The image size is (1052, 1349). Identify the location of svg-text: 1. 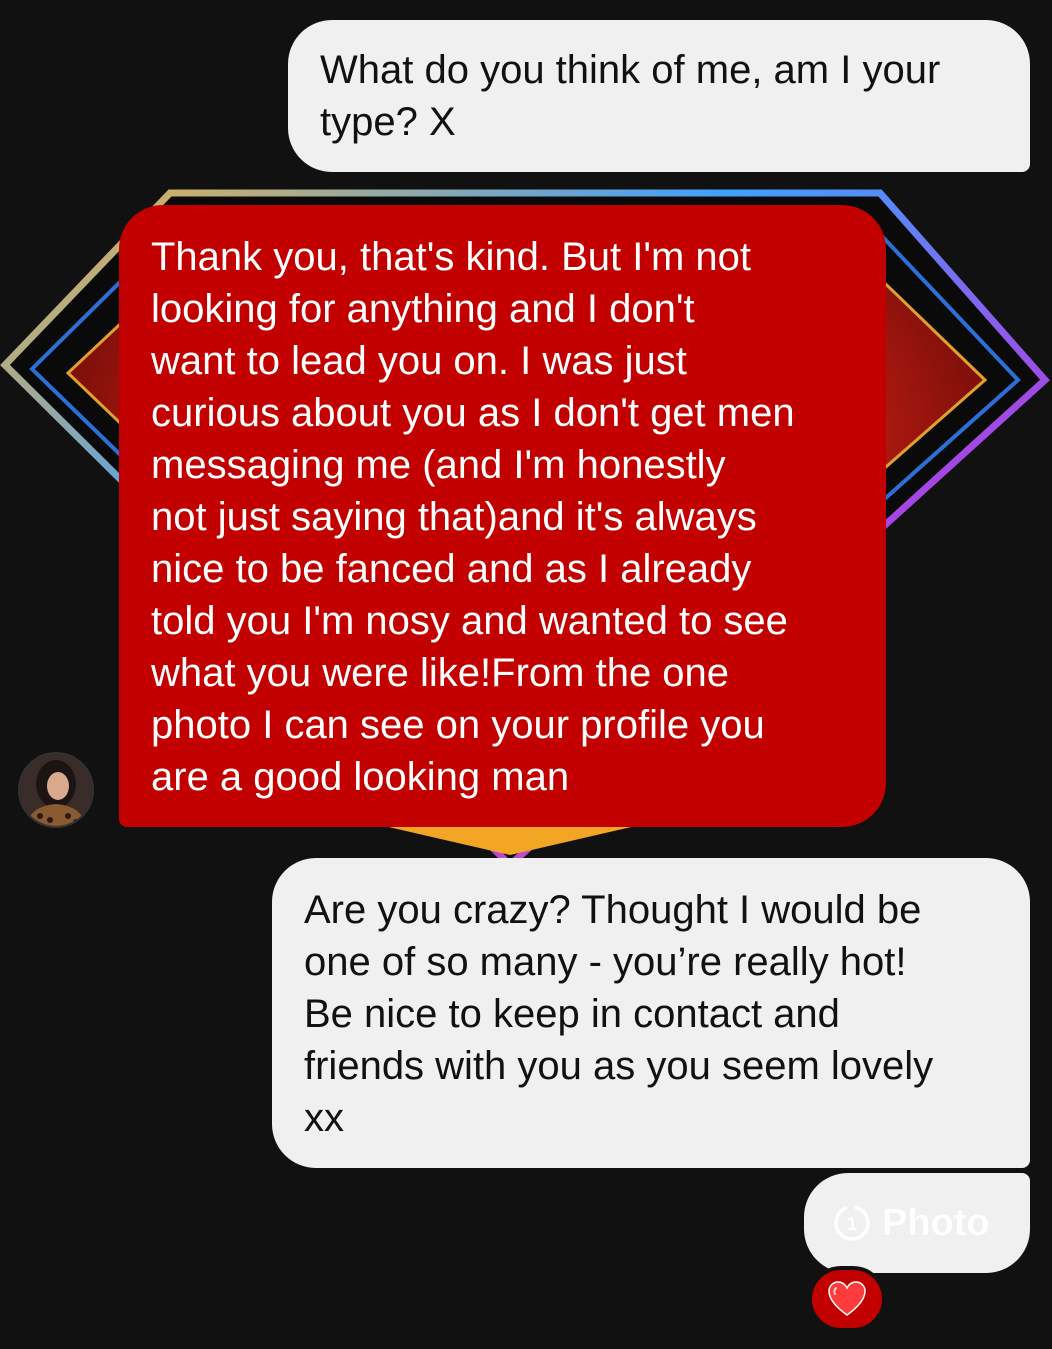
(852, 1224).